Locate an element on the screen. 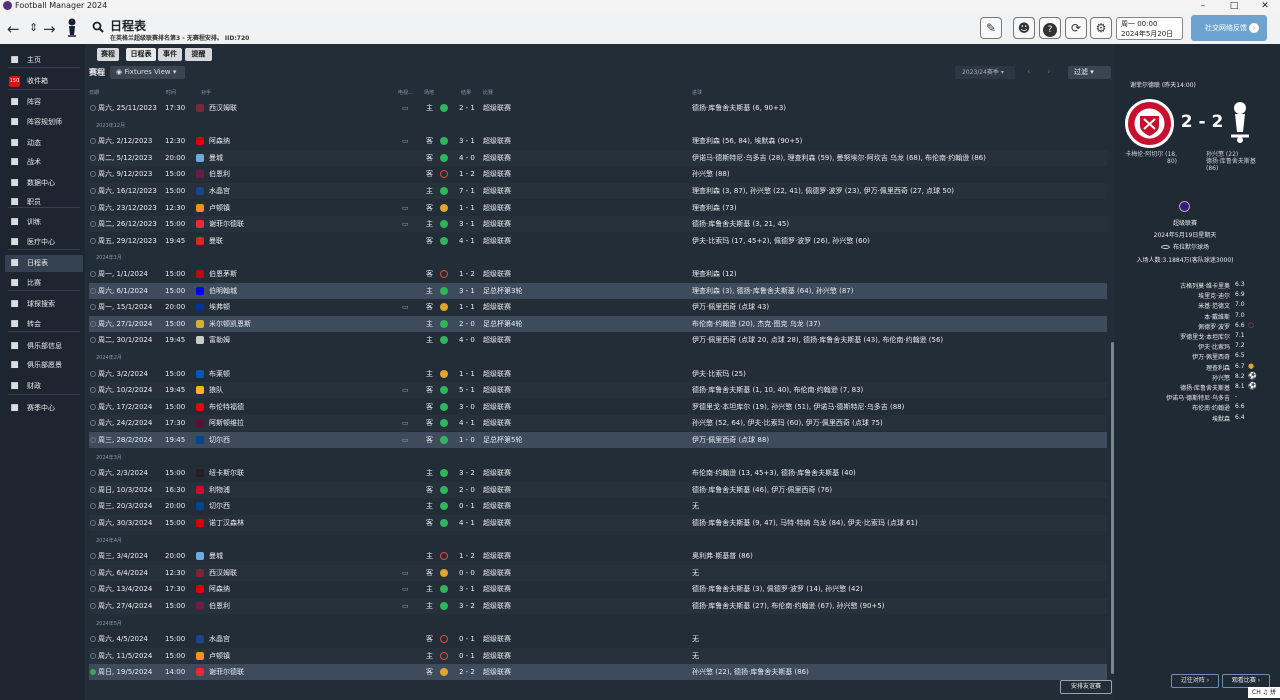 This screenshot has width=1280, height=700. fixture-scorers: 无 is located at coordinates (695, 572).